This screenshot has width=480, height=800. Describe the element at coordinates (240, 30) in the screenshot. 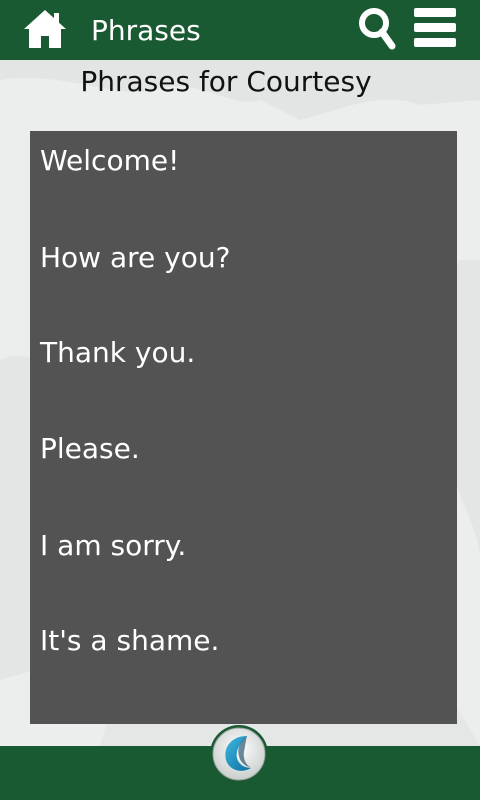

I see `top-app-bar: Phrases` at that location.